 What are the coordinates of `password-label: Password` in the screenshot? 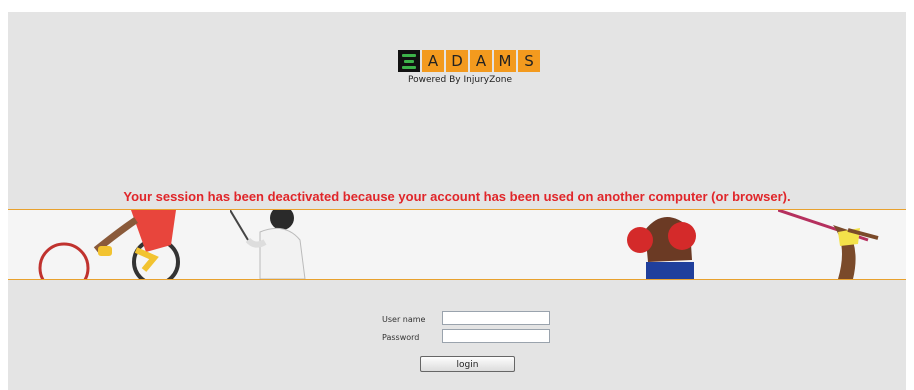 It's located at (401, 337).